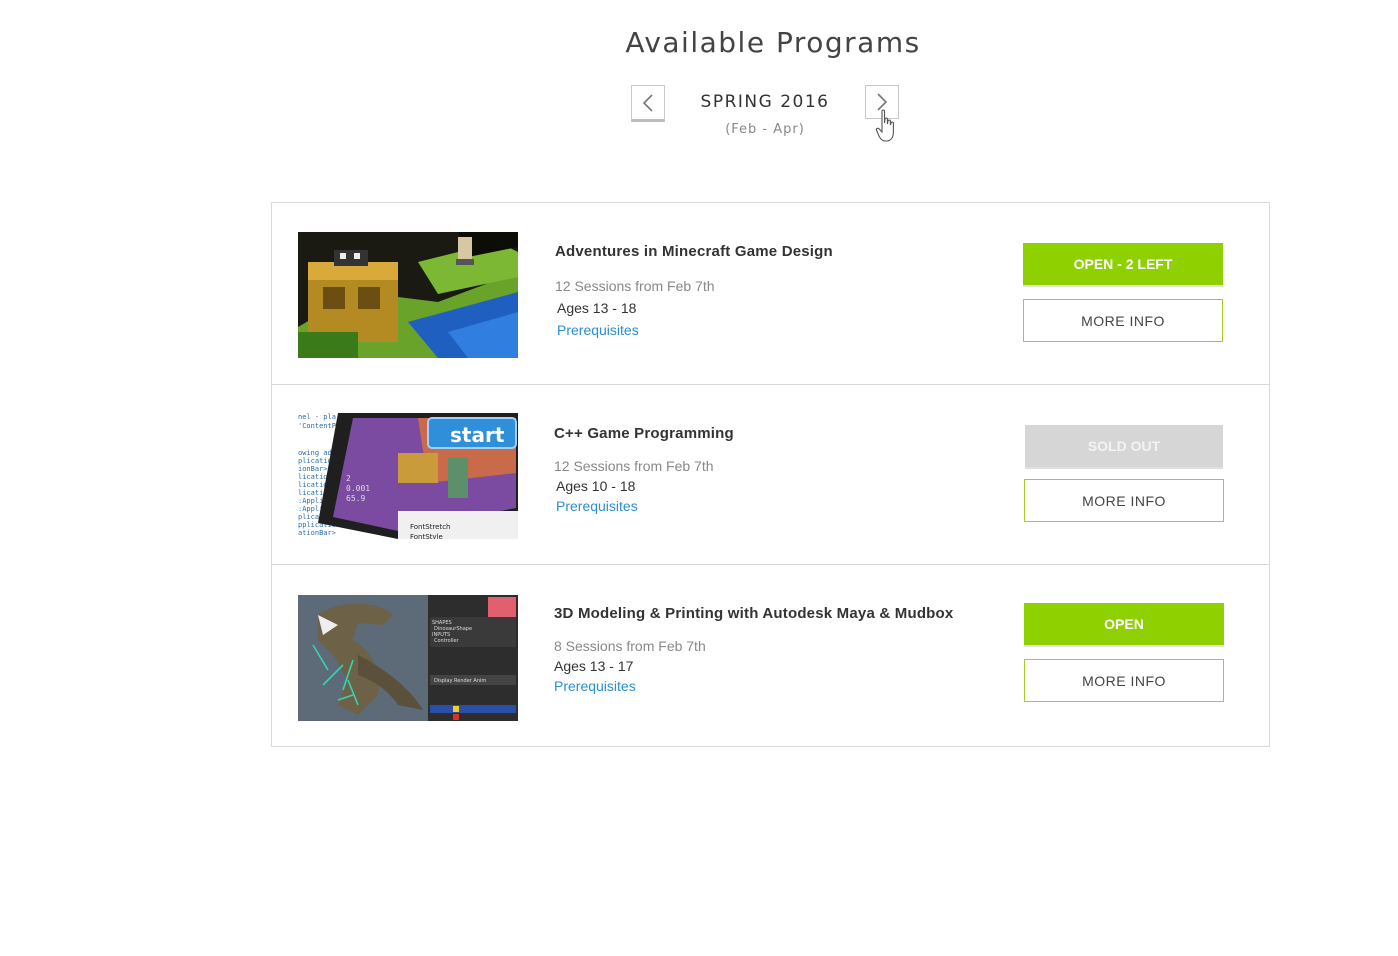 Image resolution: width=1398 pixels, height=956 pixels. Describe the element at coordinates (426, 536) in the screenshot. I see `svg-text: FontStyle` at that location.